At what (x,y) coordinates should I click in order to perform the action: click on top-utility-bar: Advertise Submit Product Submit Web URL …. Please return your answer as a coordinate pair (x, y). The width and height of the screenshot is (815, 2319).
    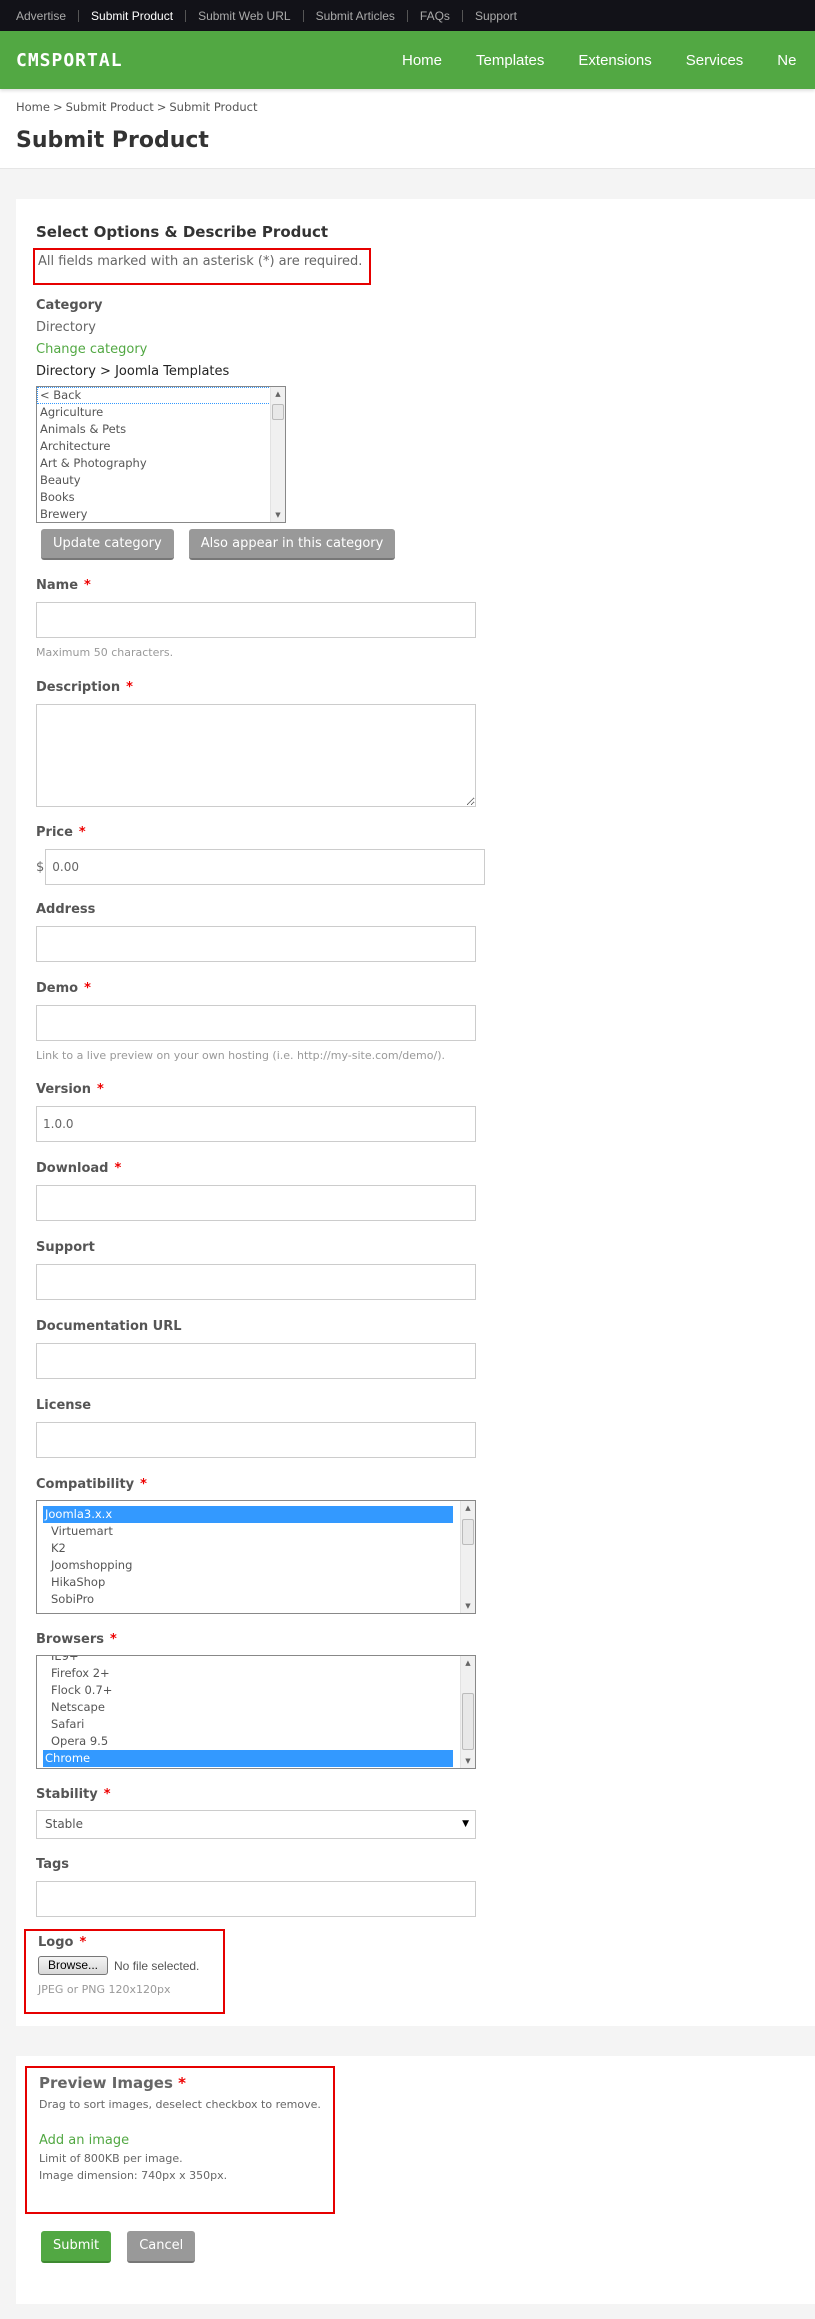
    Looking at the image, I should click on (407, 15).